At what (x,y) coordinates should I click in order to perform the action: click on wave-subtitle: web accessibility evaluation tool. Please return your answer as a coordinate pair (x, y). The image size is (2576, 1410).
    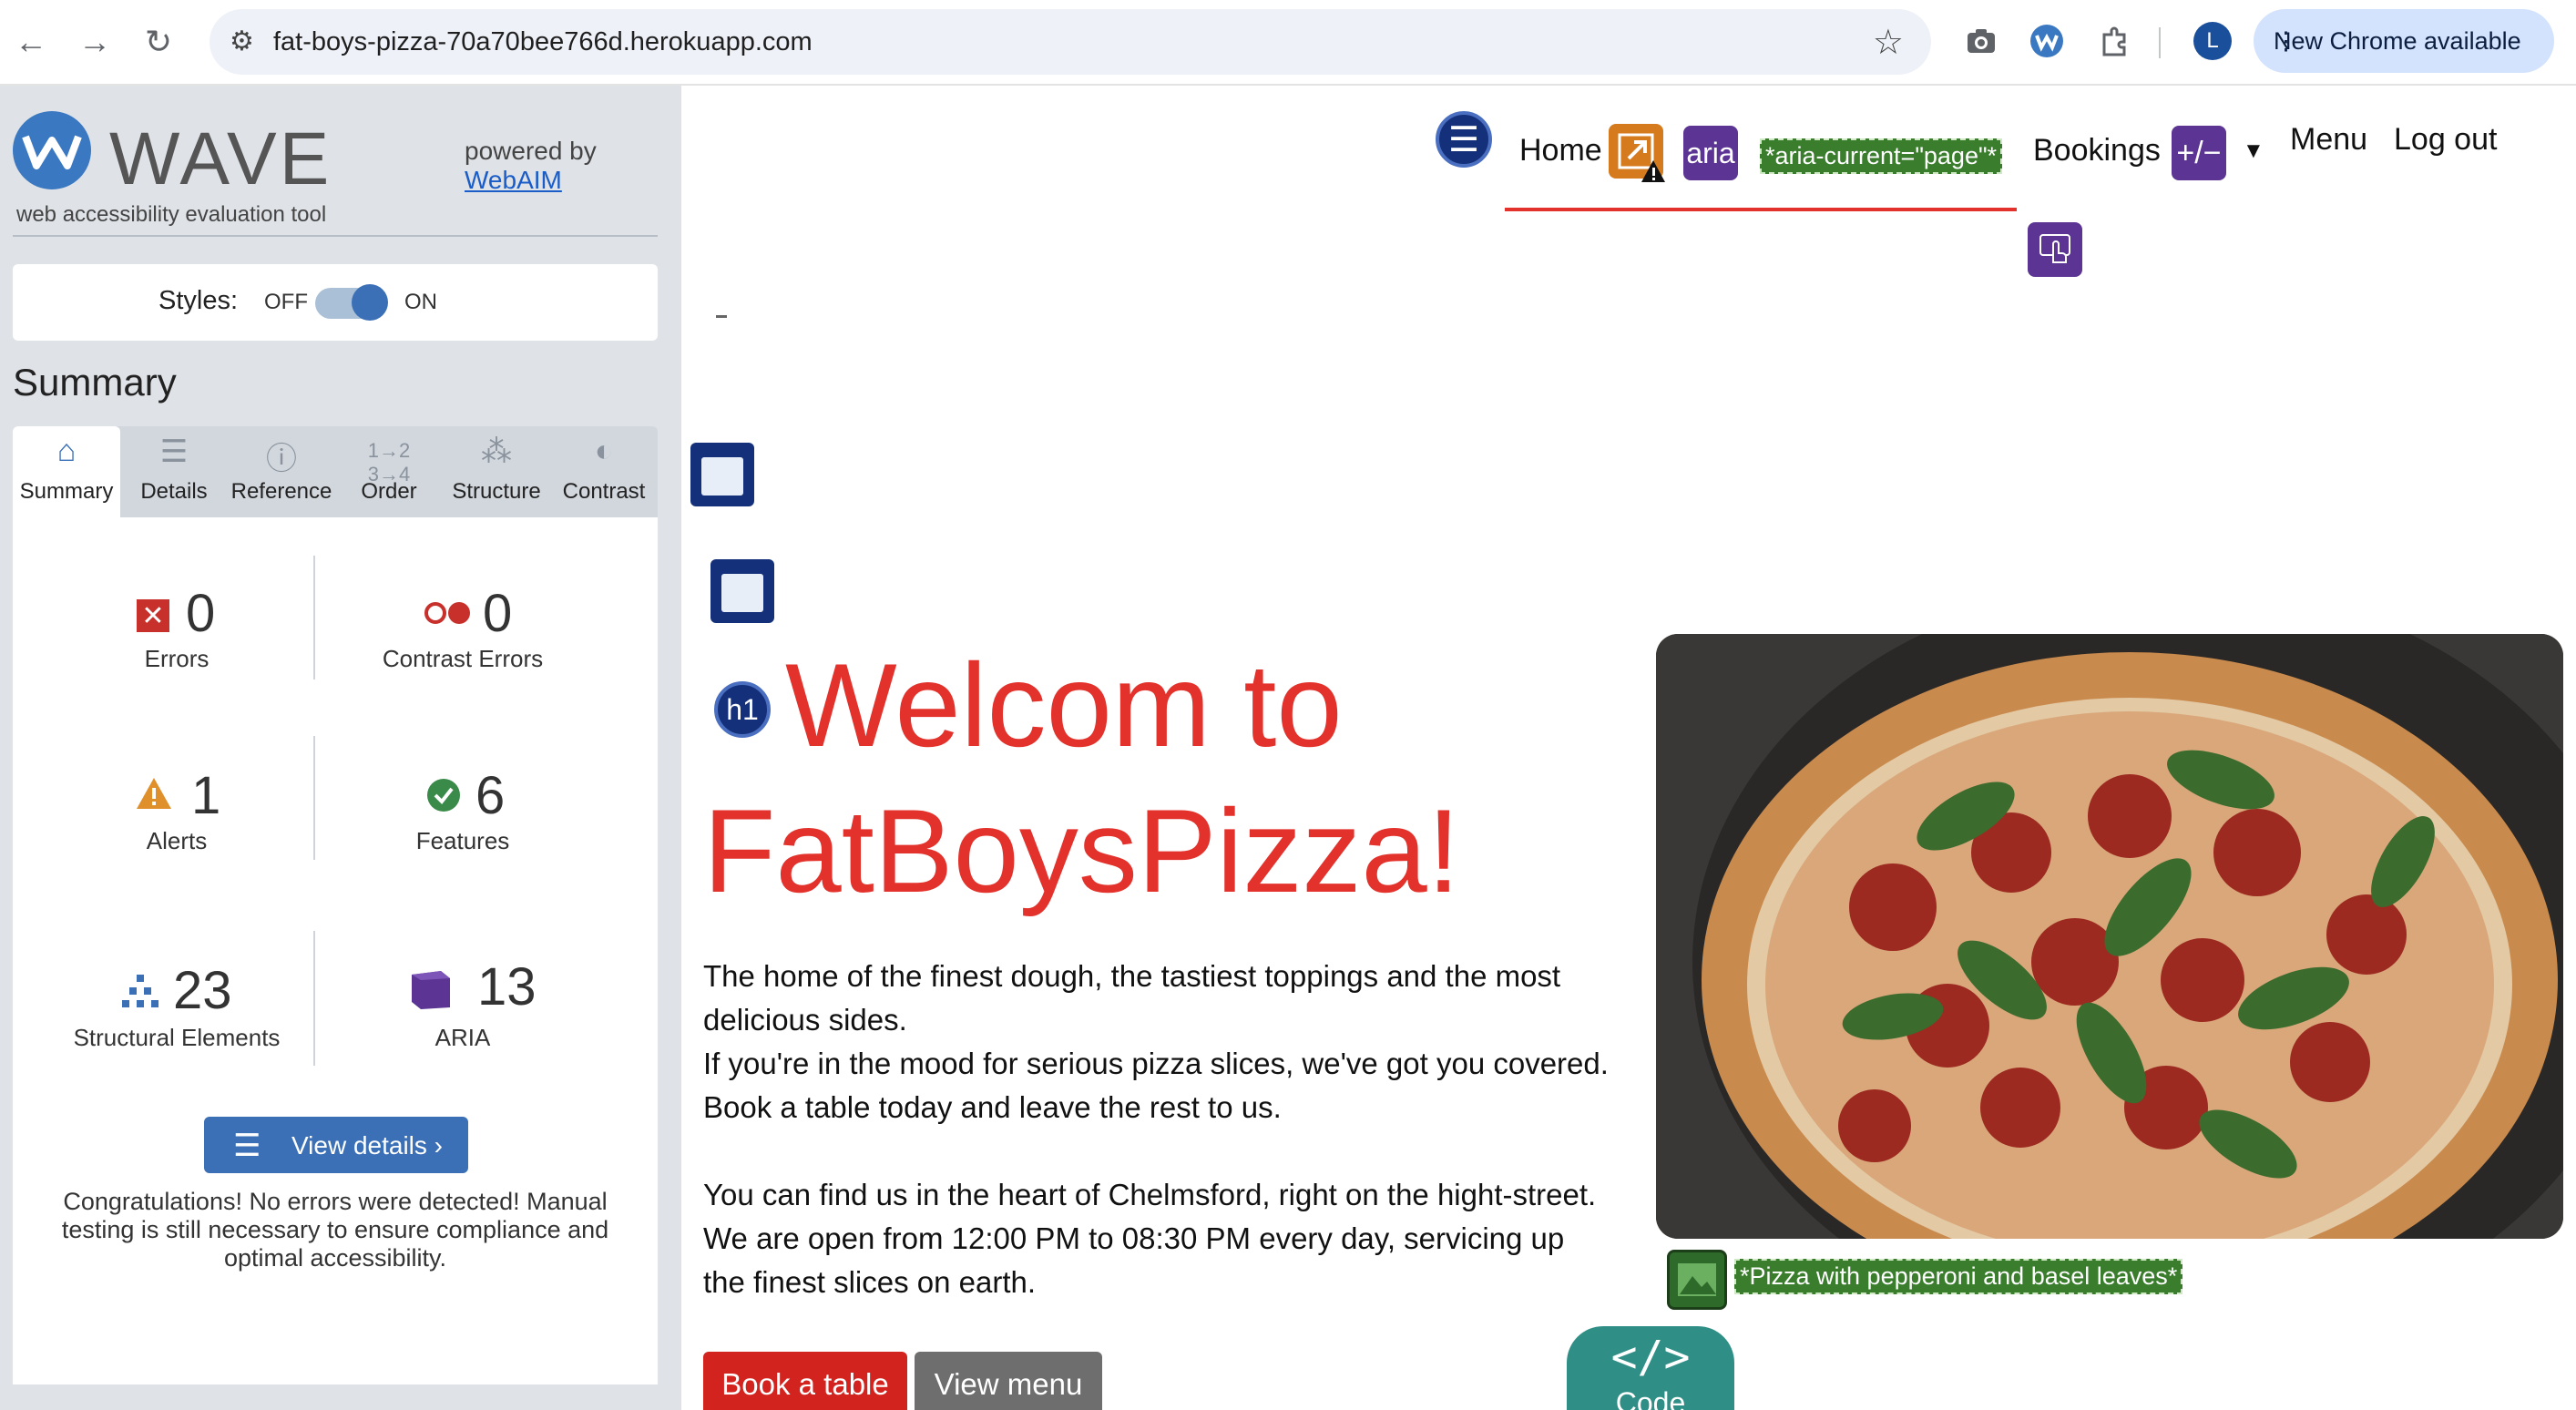
    Looking at the image, I should click on (171, 214).